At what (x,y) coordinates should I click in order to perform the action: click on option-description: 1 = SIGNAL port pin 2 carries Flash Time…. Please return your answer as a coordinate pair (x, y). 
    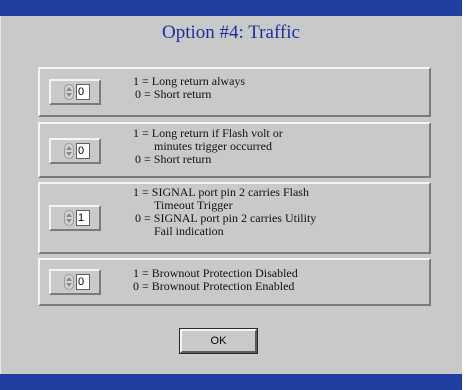
    Looking at the image, I should click on (224, 212).